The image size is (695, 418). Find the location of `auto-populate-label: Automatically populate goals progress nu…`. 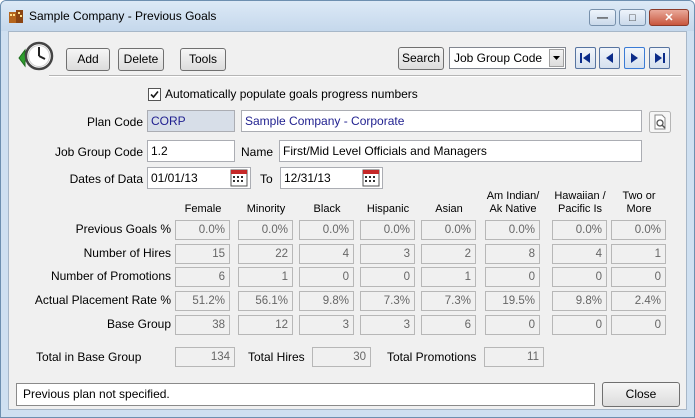

auto-populate-label: Automatically populate goals progress nu… is located at coordinates (291, 94).